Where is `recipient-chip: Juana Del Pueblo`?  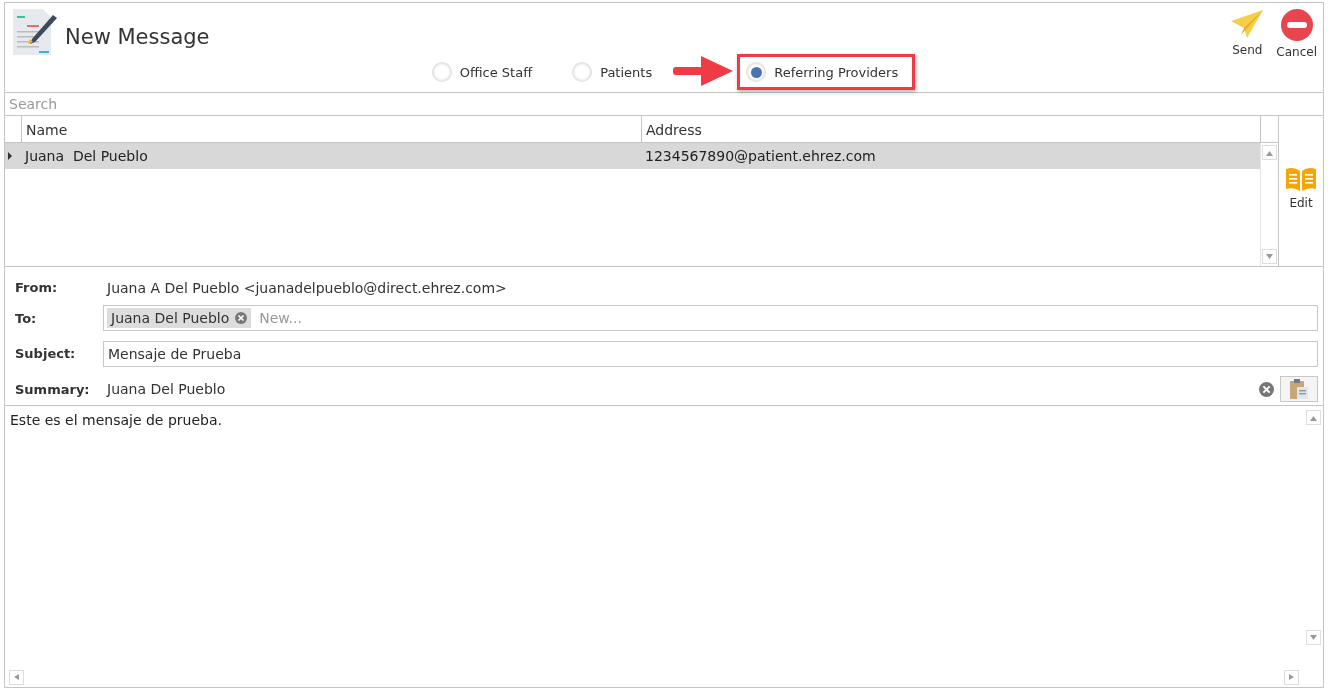
recipient-chip: Juana Del Pueblo is located at coordinates (179, 318).